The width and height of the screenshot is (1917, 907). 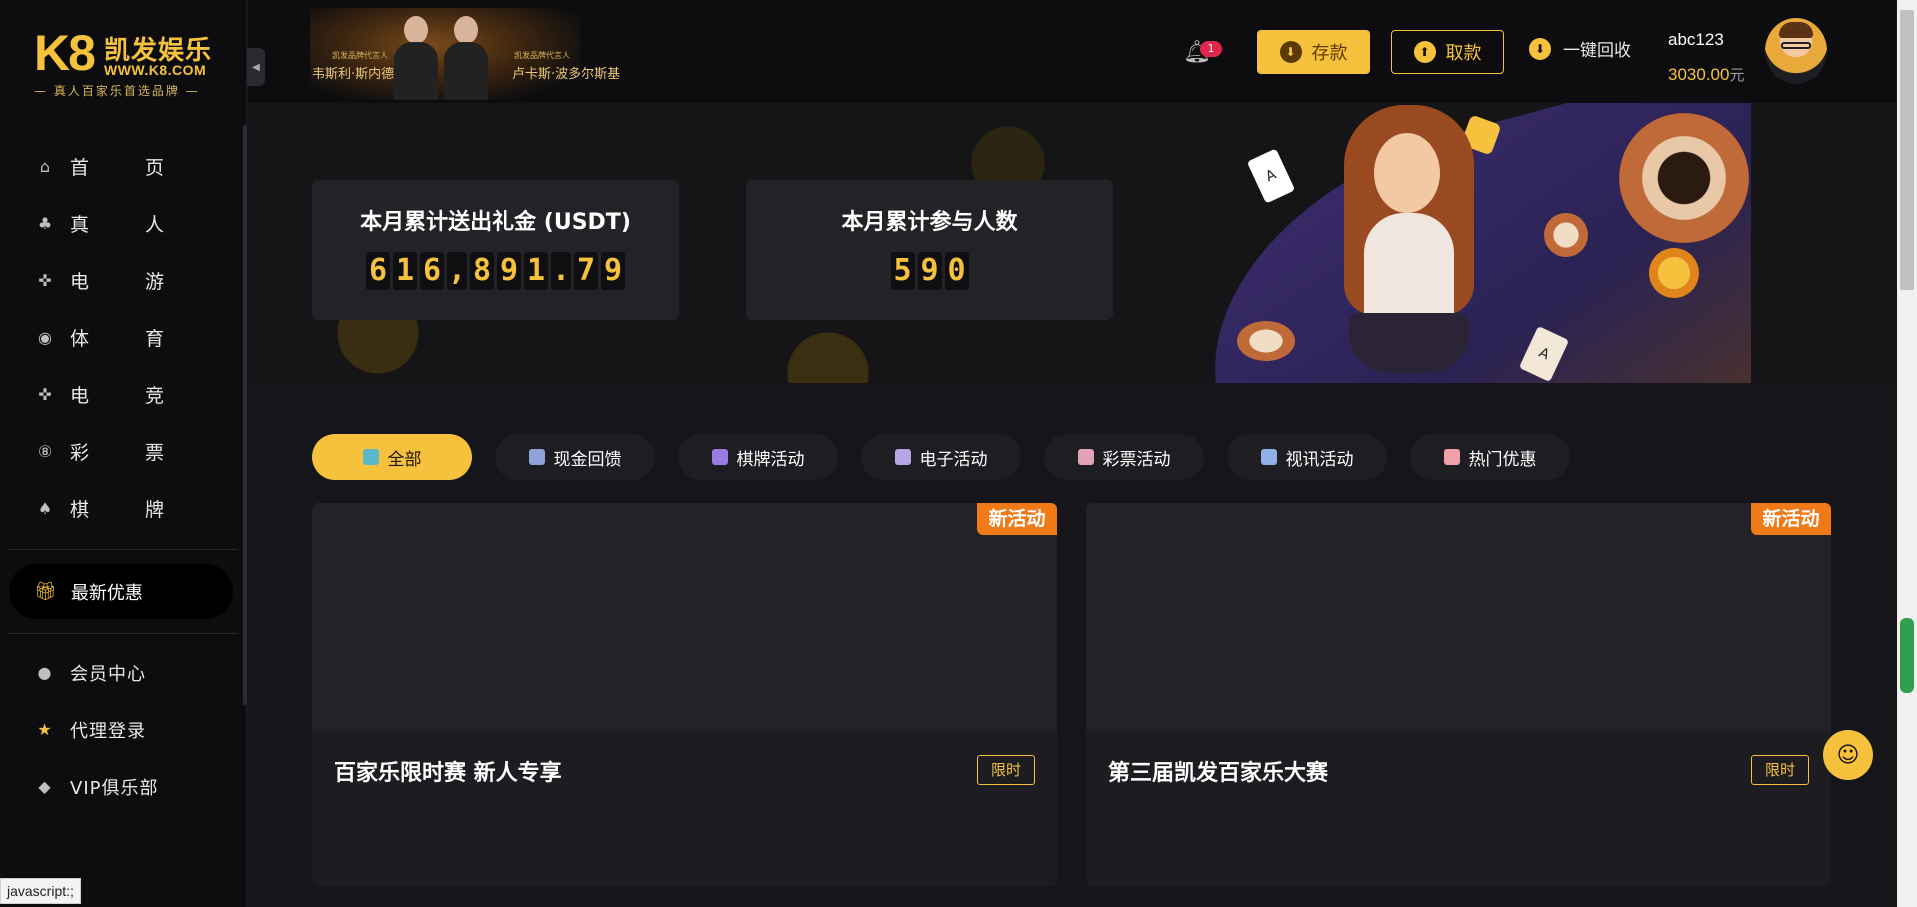 What do you see at coordinates (108, 674) in the screenshot?
I see `sidebar-item-label: 会员中心` at bounding box center [108, 674].